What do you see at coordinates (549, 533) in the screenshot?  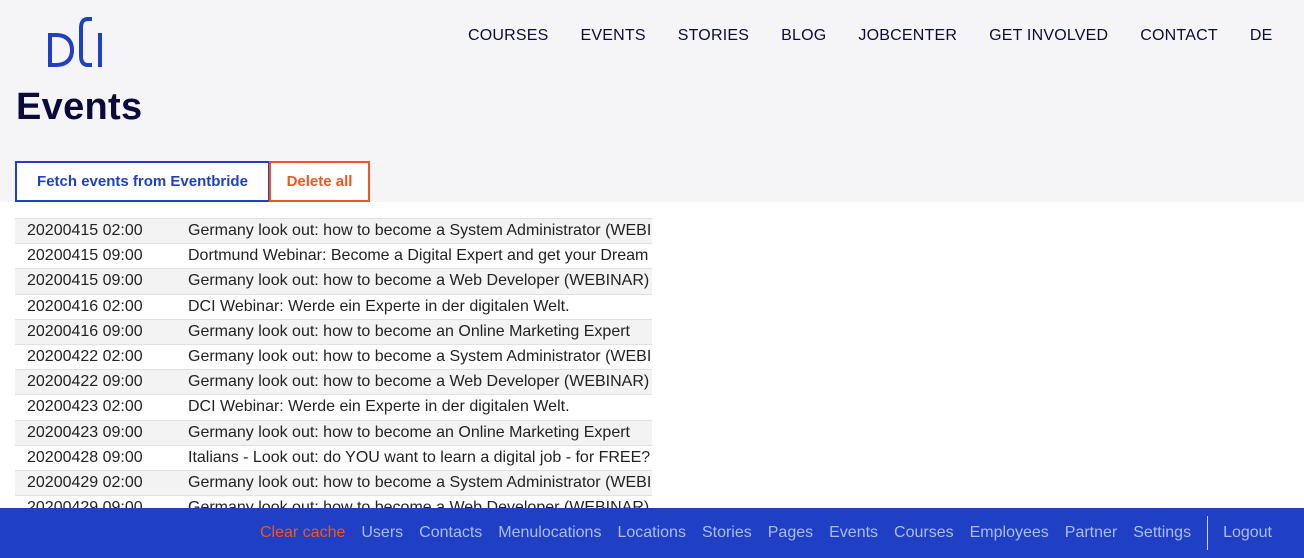 I see `footer-link-menulocations: Menulocations` at bounding box center [549, 533].